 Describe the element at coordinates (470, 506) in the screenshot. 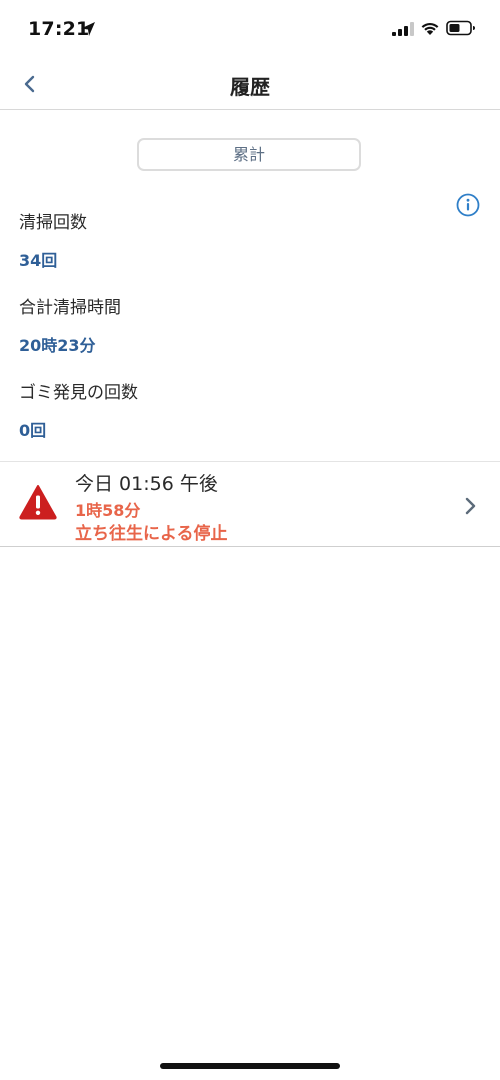

I see `chevron-right-icon` at that location.